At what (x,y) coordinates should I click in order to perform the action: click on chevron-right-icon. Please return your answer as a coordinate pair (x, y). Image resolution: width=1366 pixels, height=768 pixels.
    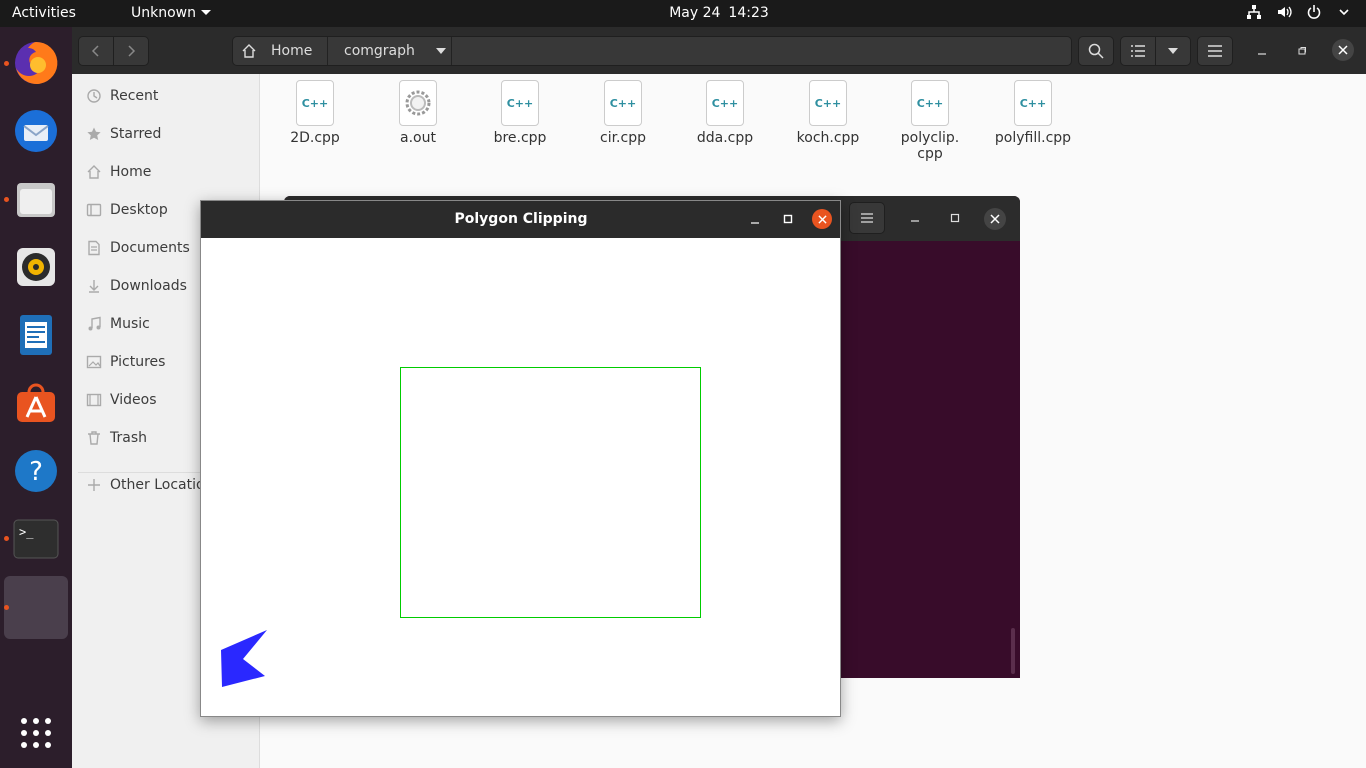
    Looking at the image, I should click on (132, 51).